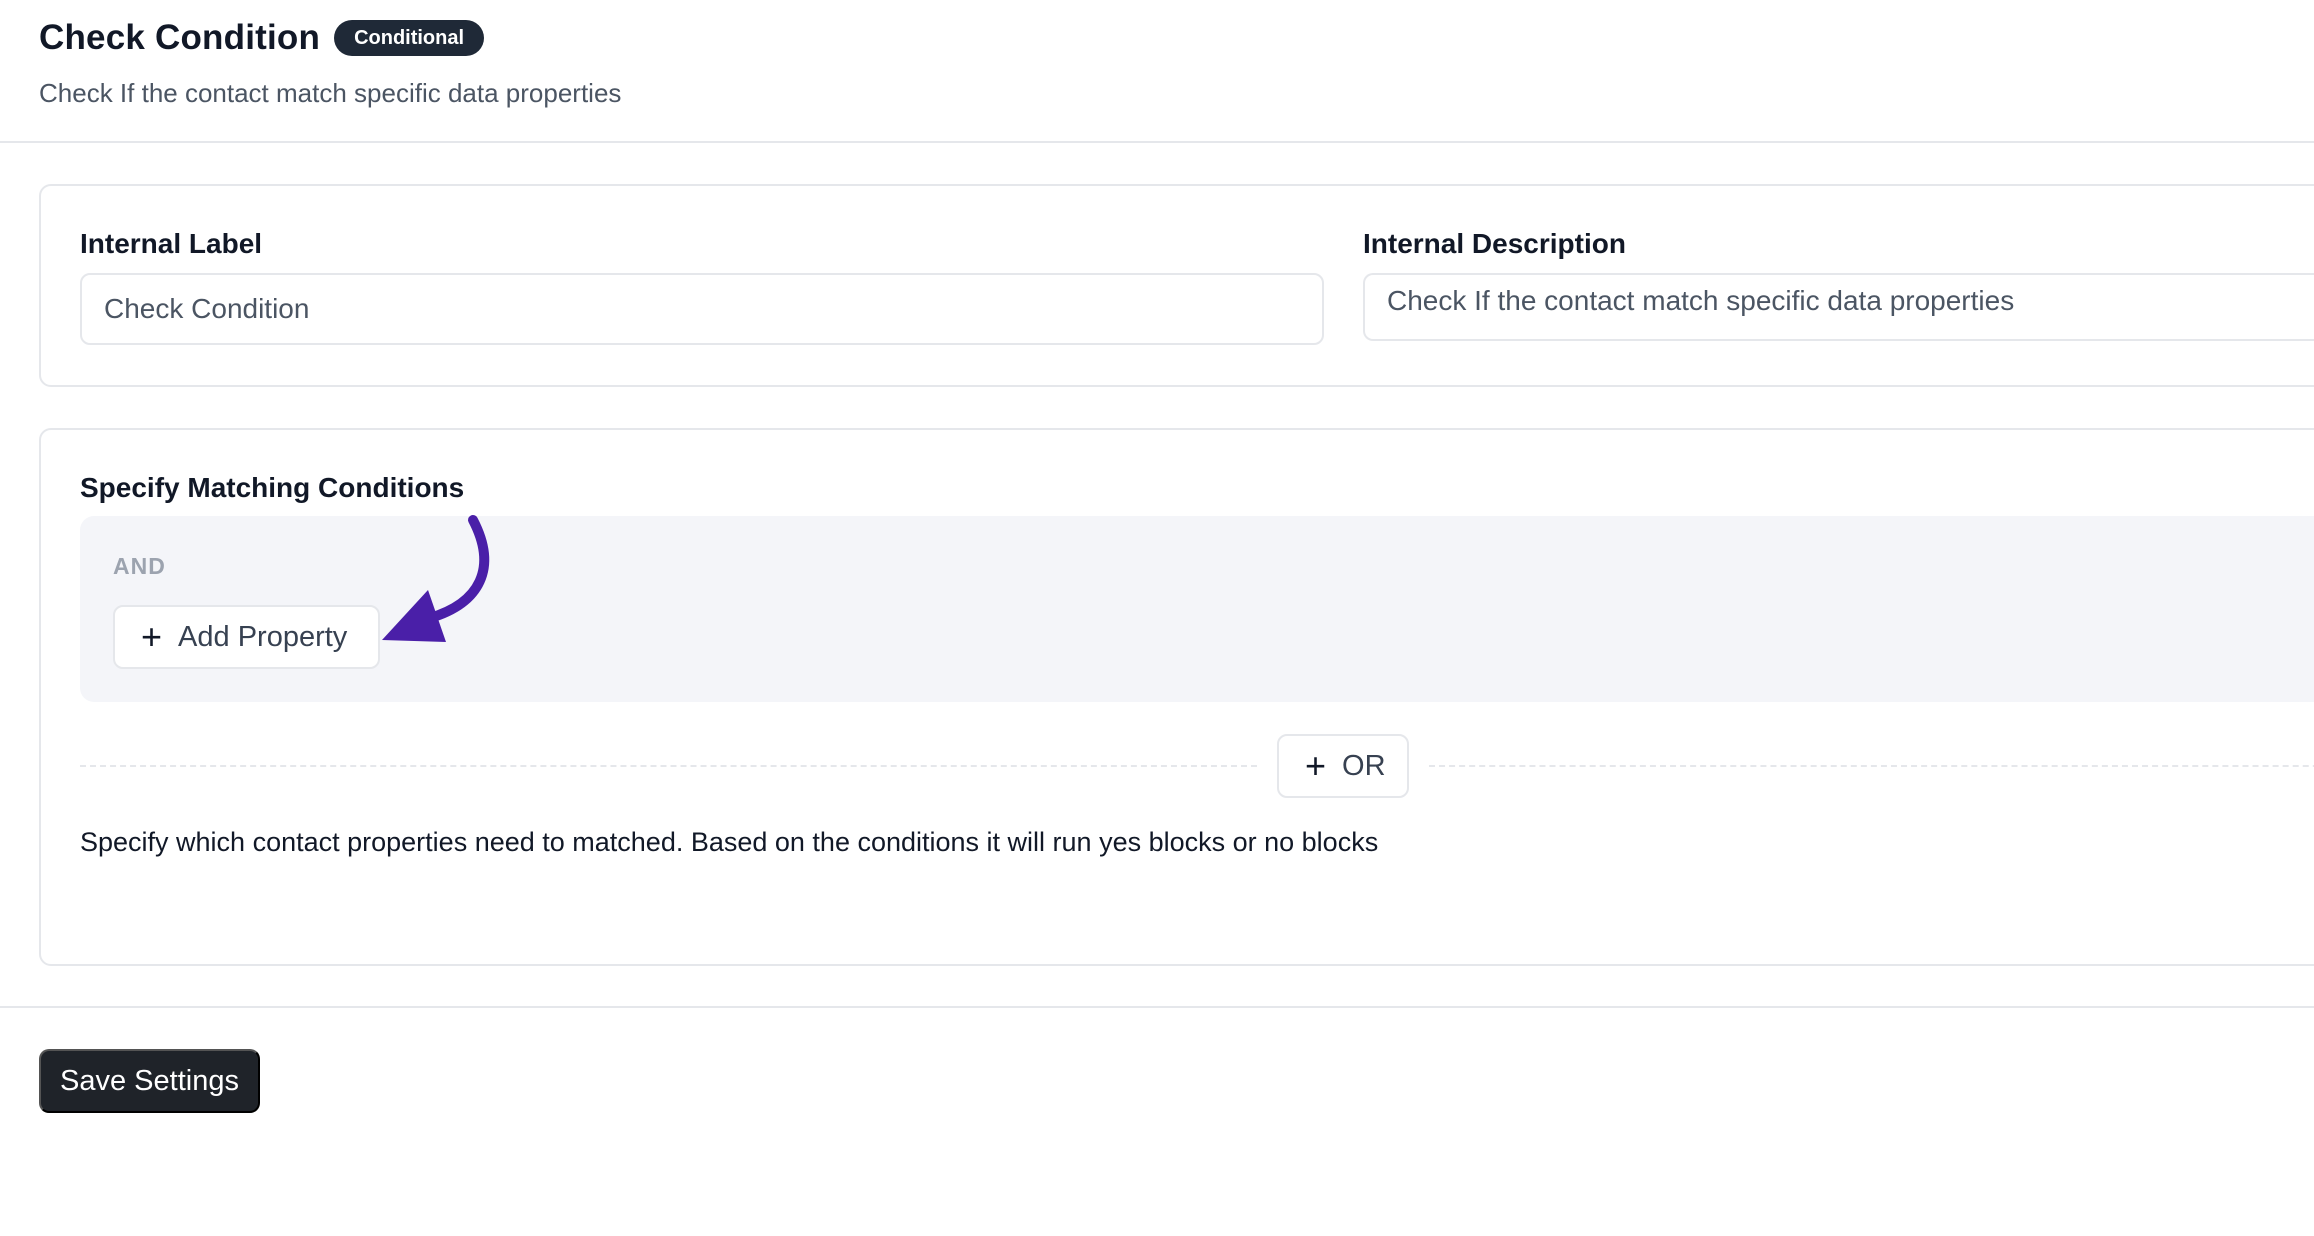 The width and height of the screenshot is (2314, 1236). I want to click on add-property-button: + Add Property, so click(246, 637).